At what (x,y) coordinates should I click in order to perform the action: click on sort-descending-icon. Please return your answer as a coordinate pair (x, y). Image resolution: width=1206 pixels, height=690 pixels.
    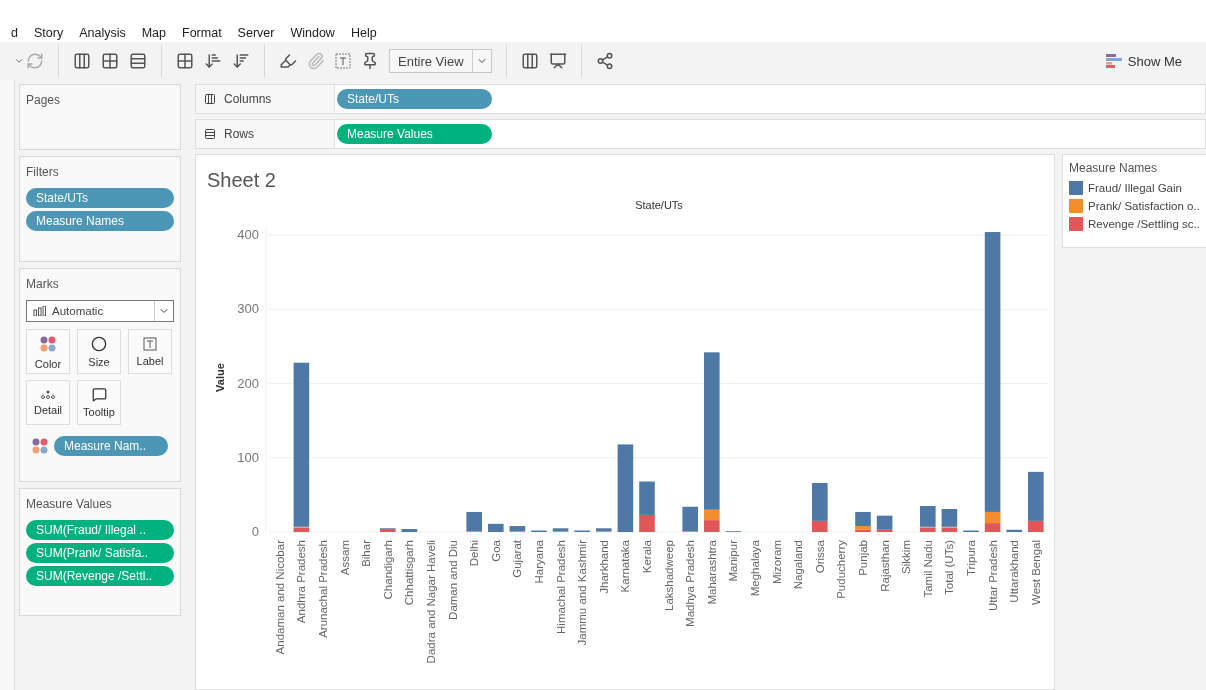
    Looking at the image, I should click on (241, 61).